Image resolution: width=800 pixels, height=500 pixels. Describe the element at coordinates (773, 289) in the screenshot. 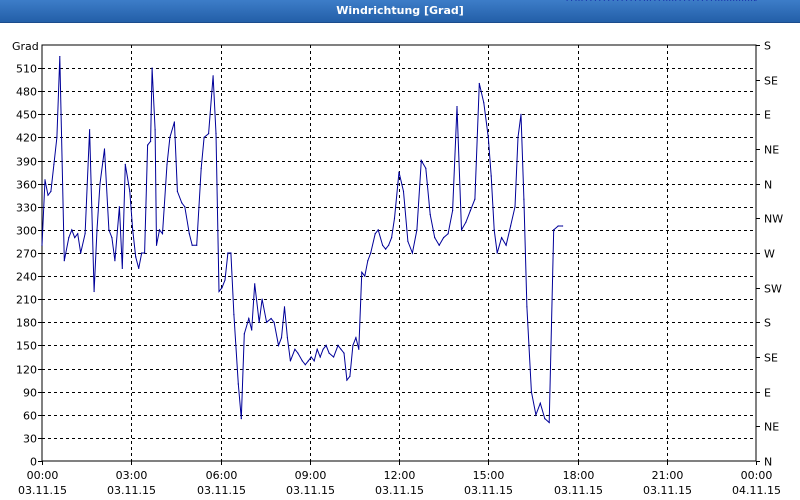

I see `right-tick-label: SW` at that location.